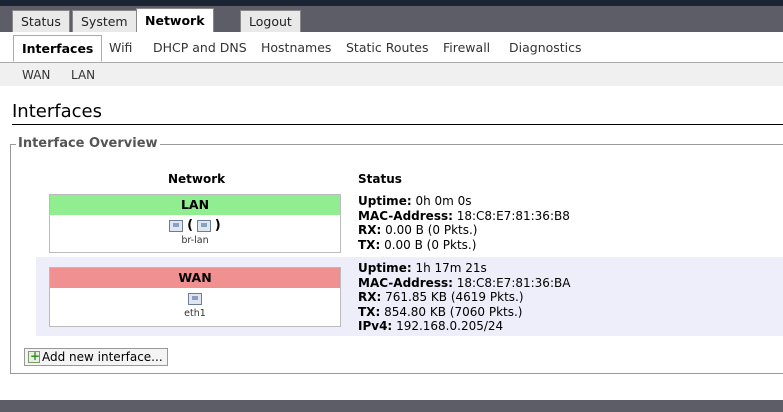 The height and width of the screenshot is (412, 783). Describe the element at coordinates (195, 278) in the screenshot. I see `network-name-wan: WAN` at that location.